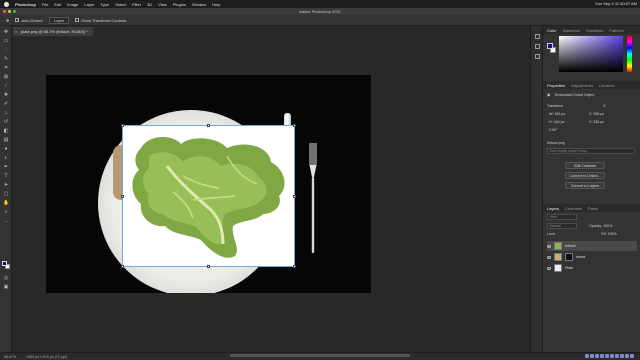 The width and height of the screenshot is (640, 360). What do you see at coordinates (4, 11) in the screenshot?
I see `close-window-button` at bounding box center [4, 11].